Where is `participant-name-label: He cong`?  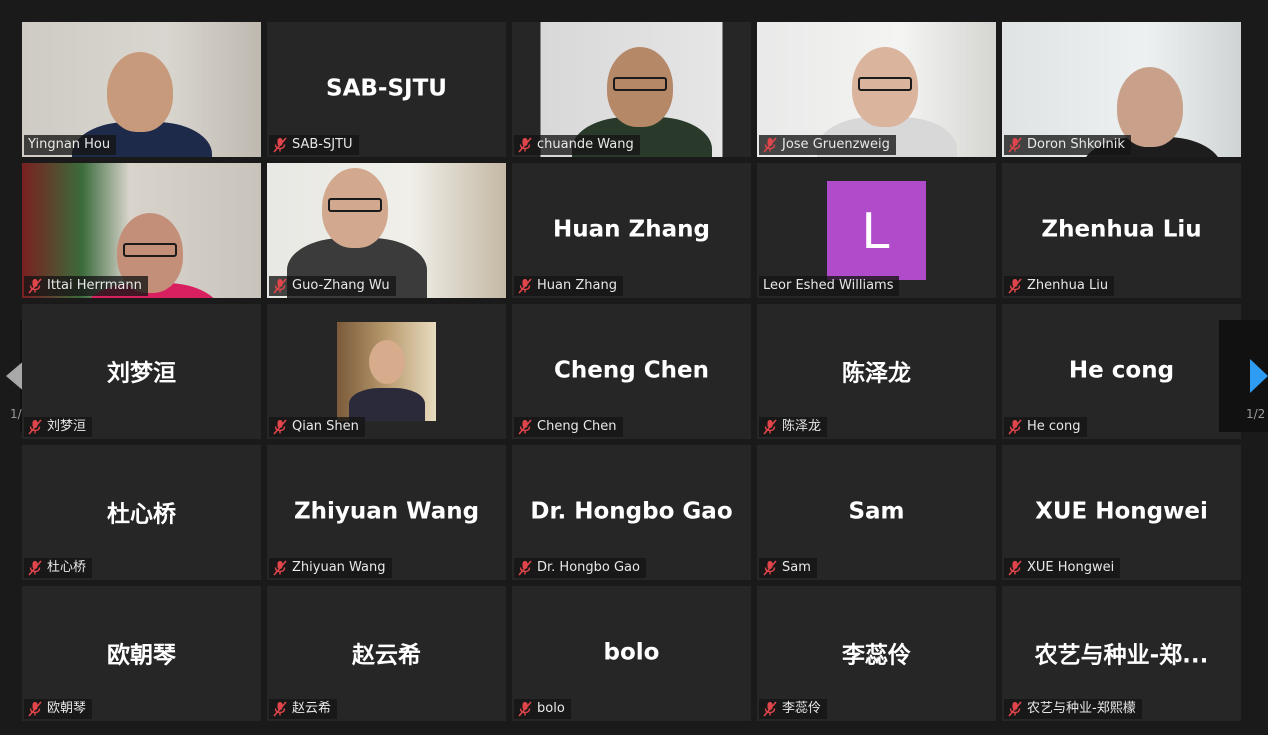
participant-name-label: He cong is located at coordinates (1045, 427).